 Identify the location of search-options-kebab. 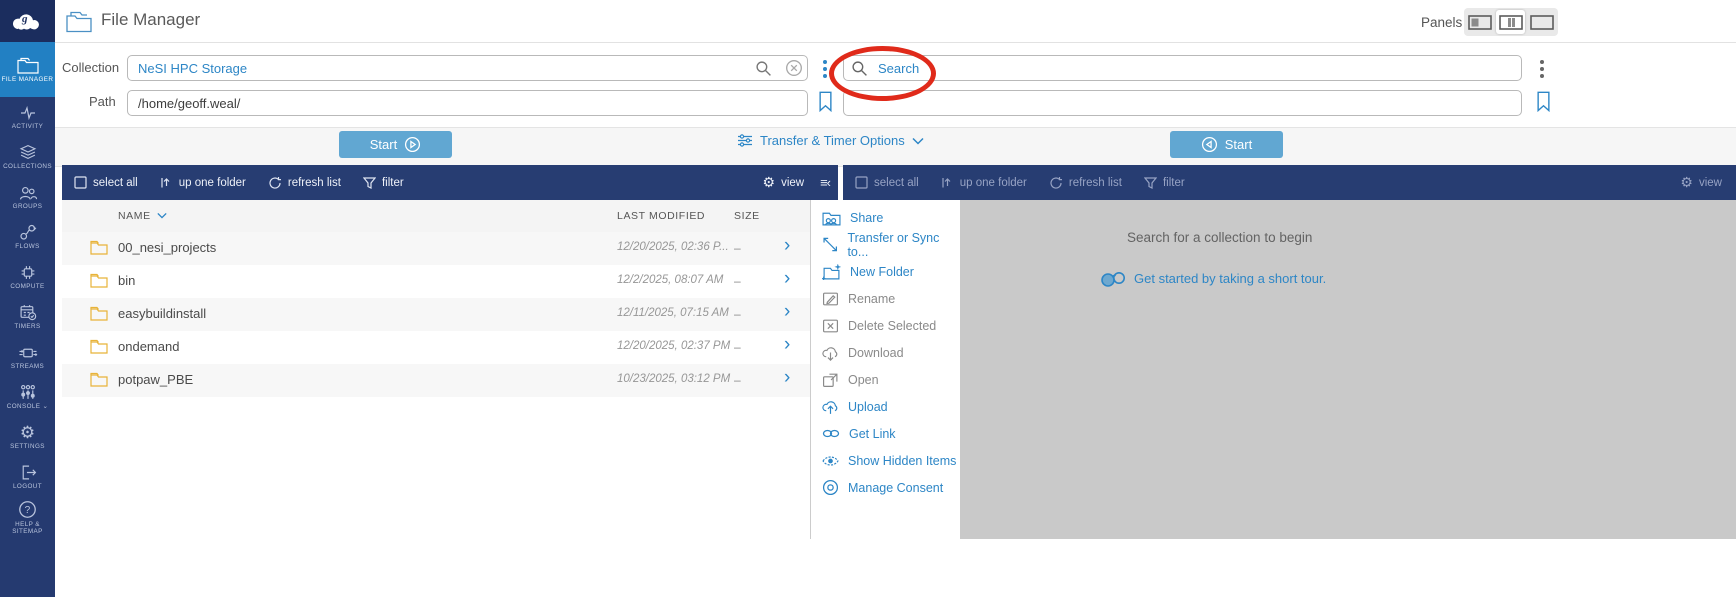
(1542, 69).